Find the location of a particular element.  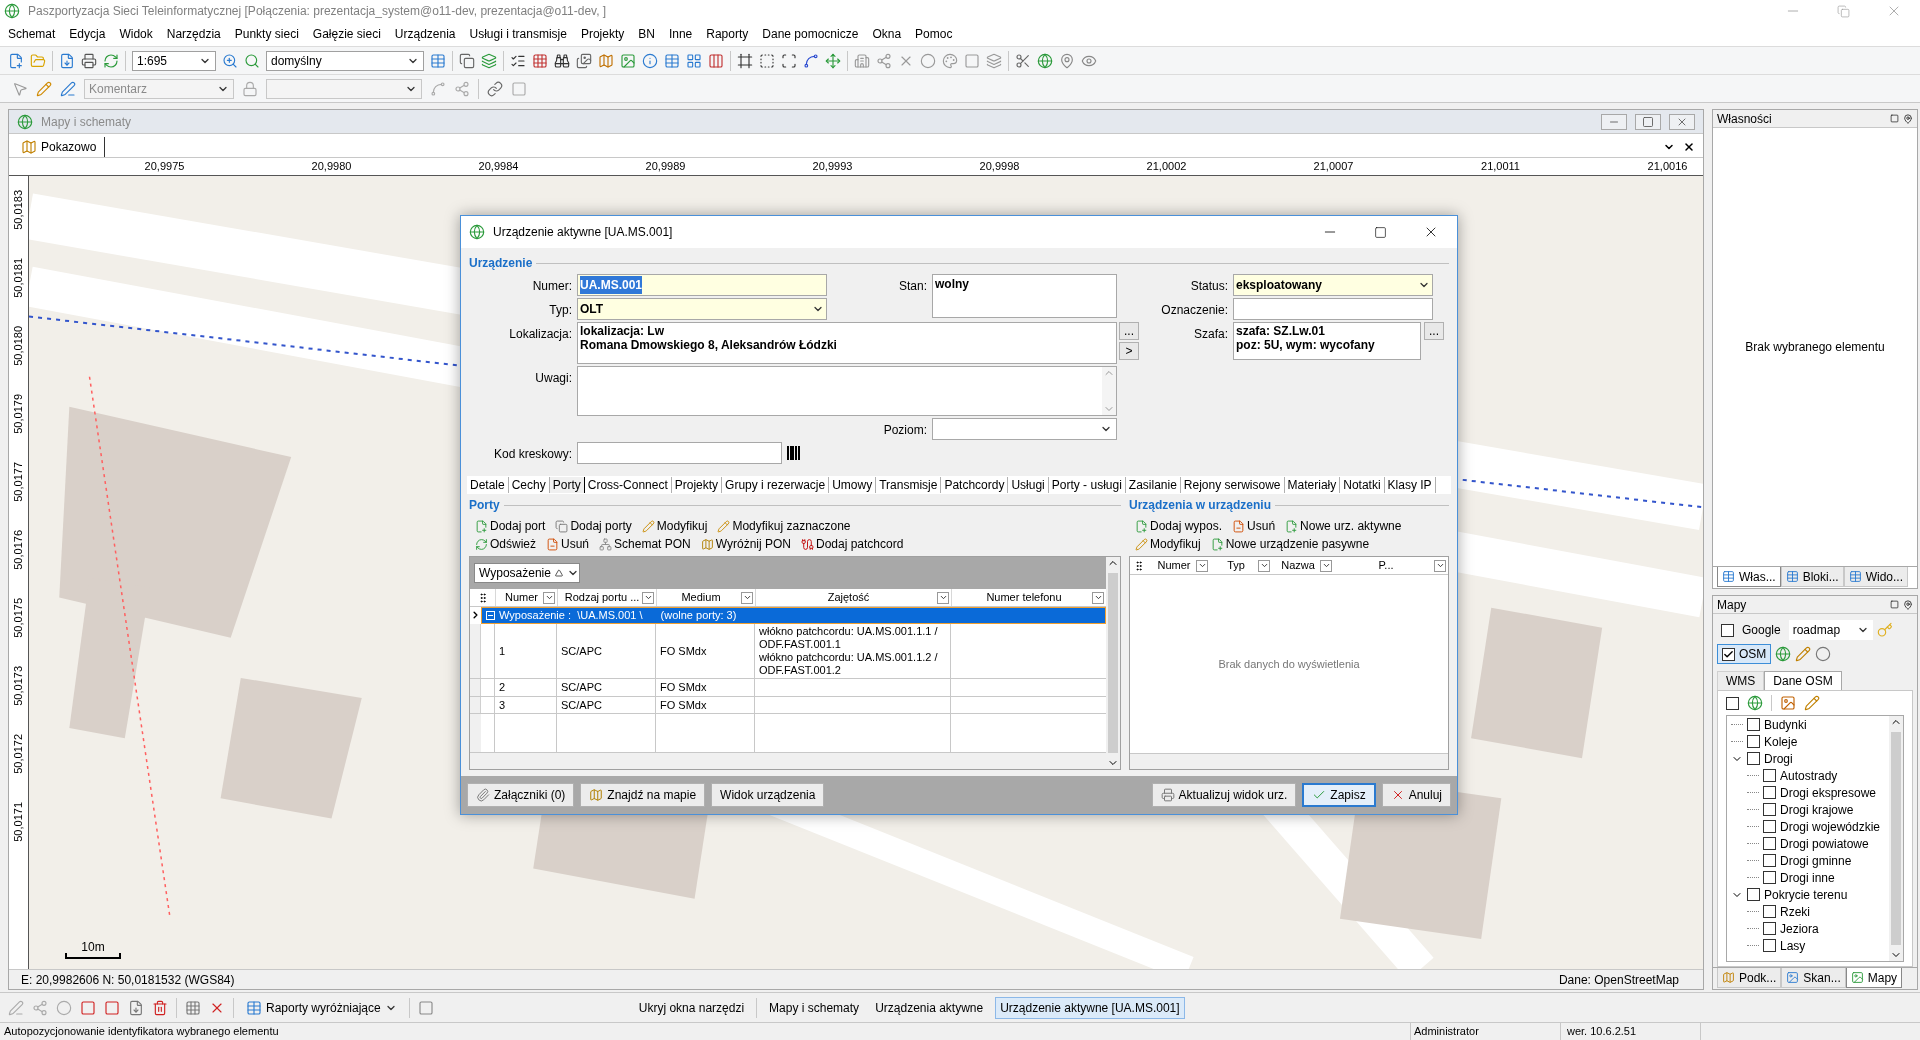

link-icon is located at coordinates (495, 88).